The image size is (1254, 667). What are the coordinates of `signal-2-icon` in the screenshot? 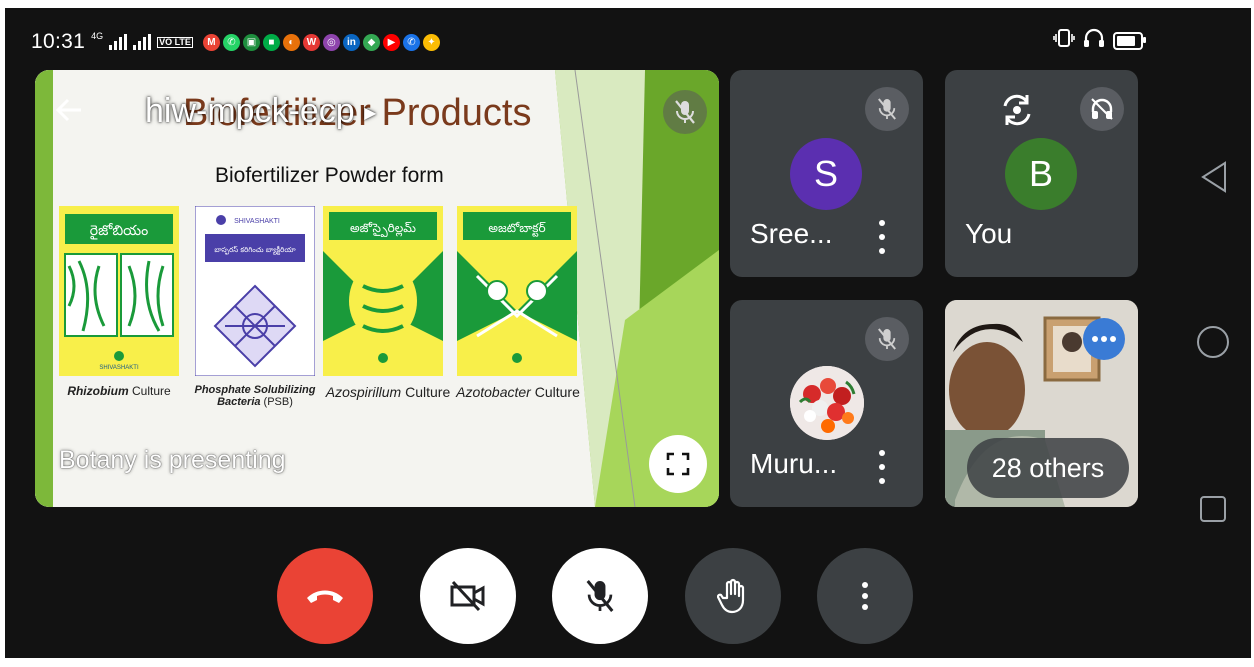 It's located at (142, 42).